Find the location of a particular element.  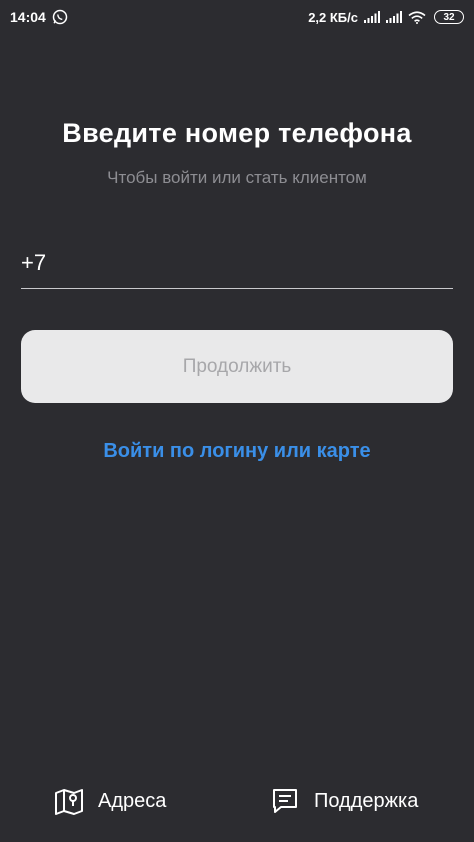

battery-level: 32 is located at coordinates (449, 17).